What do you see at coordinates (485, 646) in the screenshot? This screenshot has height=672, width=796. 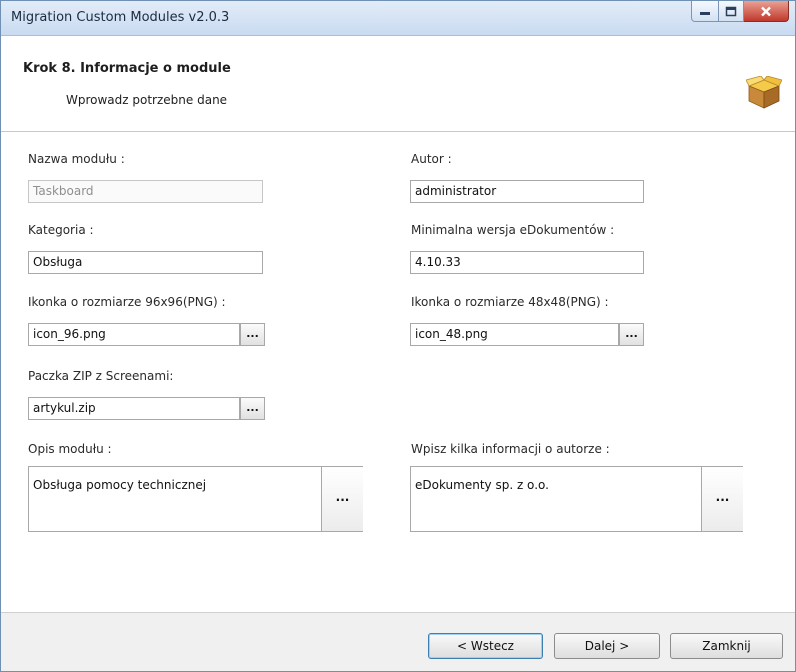 I see `back-button: < Wstecz` at bounding box center [485, 646].